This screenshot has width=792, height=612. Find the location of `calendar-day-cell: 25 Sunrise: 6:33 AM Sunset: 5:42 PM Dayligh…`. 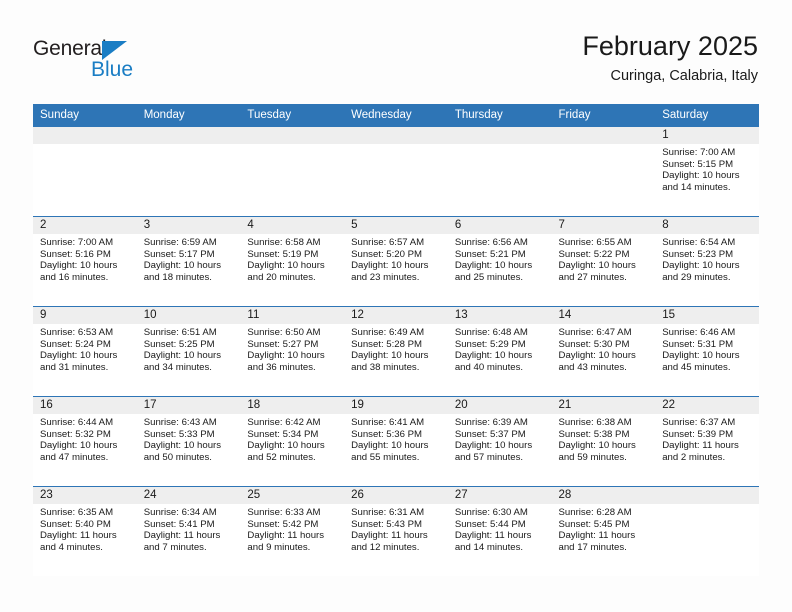

calendar-day-cell: 25 Sunrise: 6:33 AM Sunset: 5:42 PM Dayligh… is located at coordinates (292, 531).